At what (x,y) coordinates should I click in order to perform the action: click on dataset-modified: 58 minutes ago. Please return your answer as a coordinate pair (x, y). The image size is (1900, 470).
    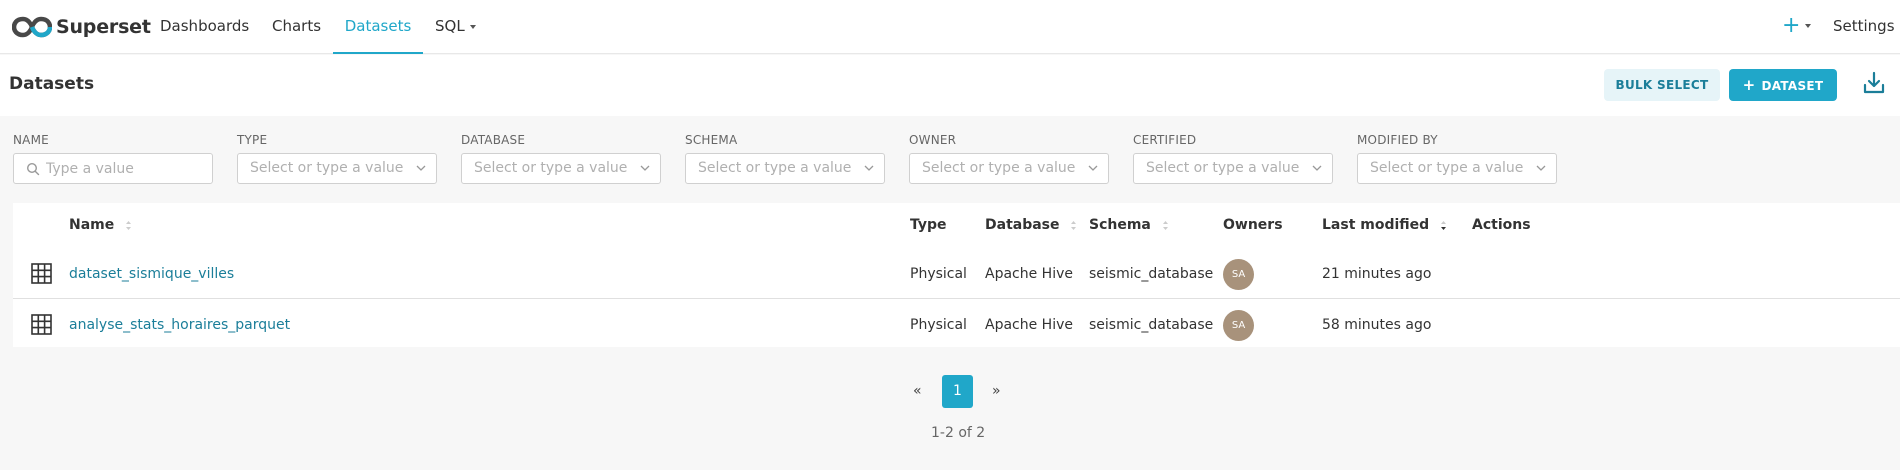
    Looking at the image, I should click on (1377, 325).